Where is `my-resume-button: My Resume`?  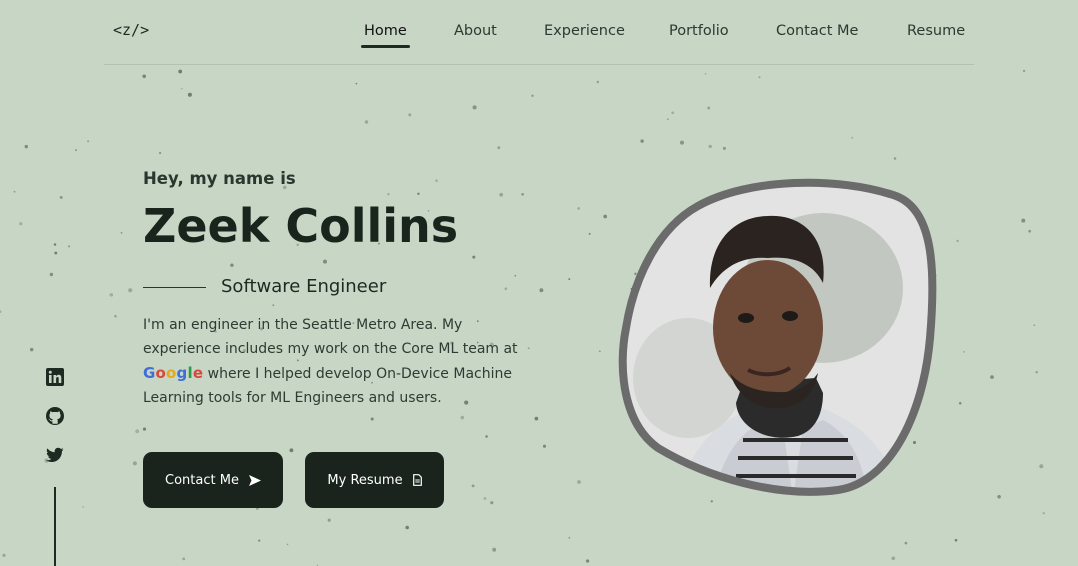
my-resume-button: My Resume is located at coordinates (374, 480).